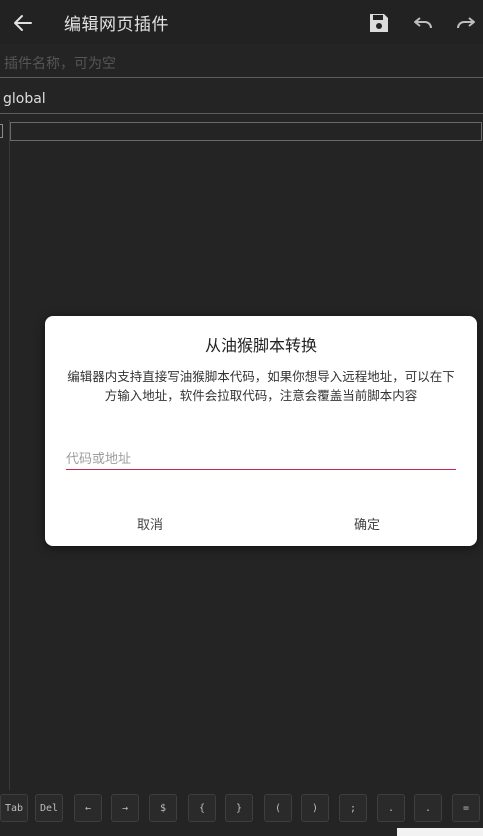  What do you see at coordinates (260, 345) in the screenshot?
I see `dialog-title: 从油猴脚本转换` at bounding box center [260, 345].